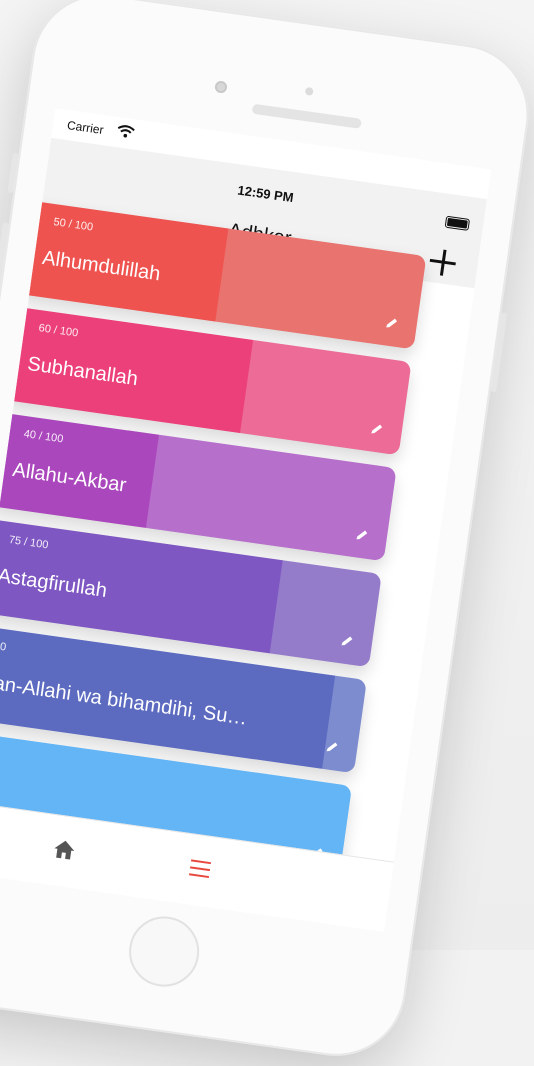 The image size is (534, 1066). Describe the element at coordinates (164, 952) in the screenshot. I see `home-button` at that location.